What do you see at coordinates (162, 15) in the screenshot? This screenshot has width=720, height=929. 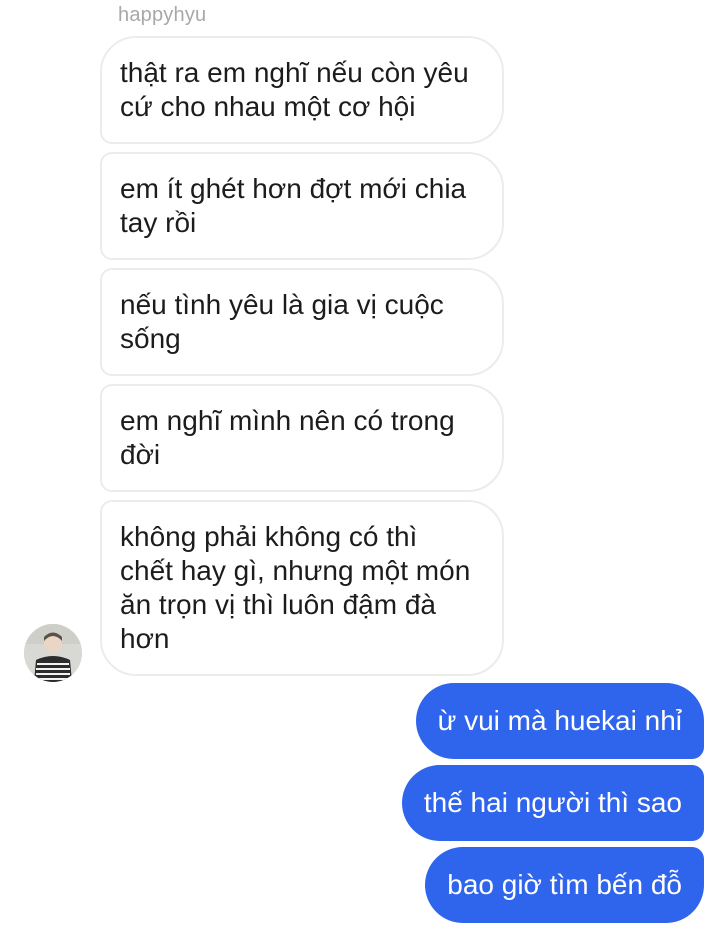 I see `sender-name: happyhyu` at bounding box center [162, 15].